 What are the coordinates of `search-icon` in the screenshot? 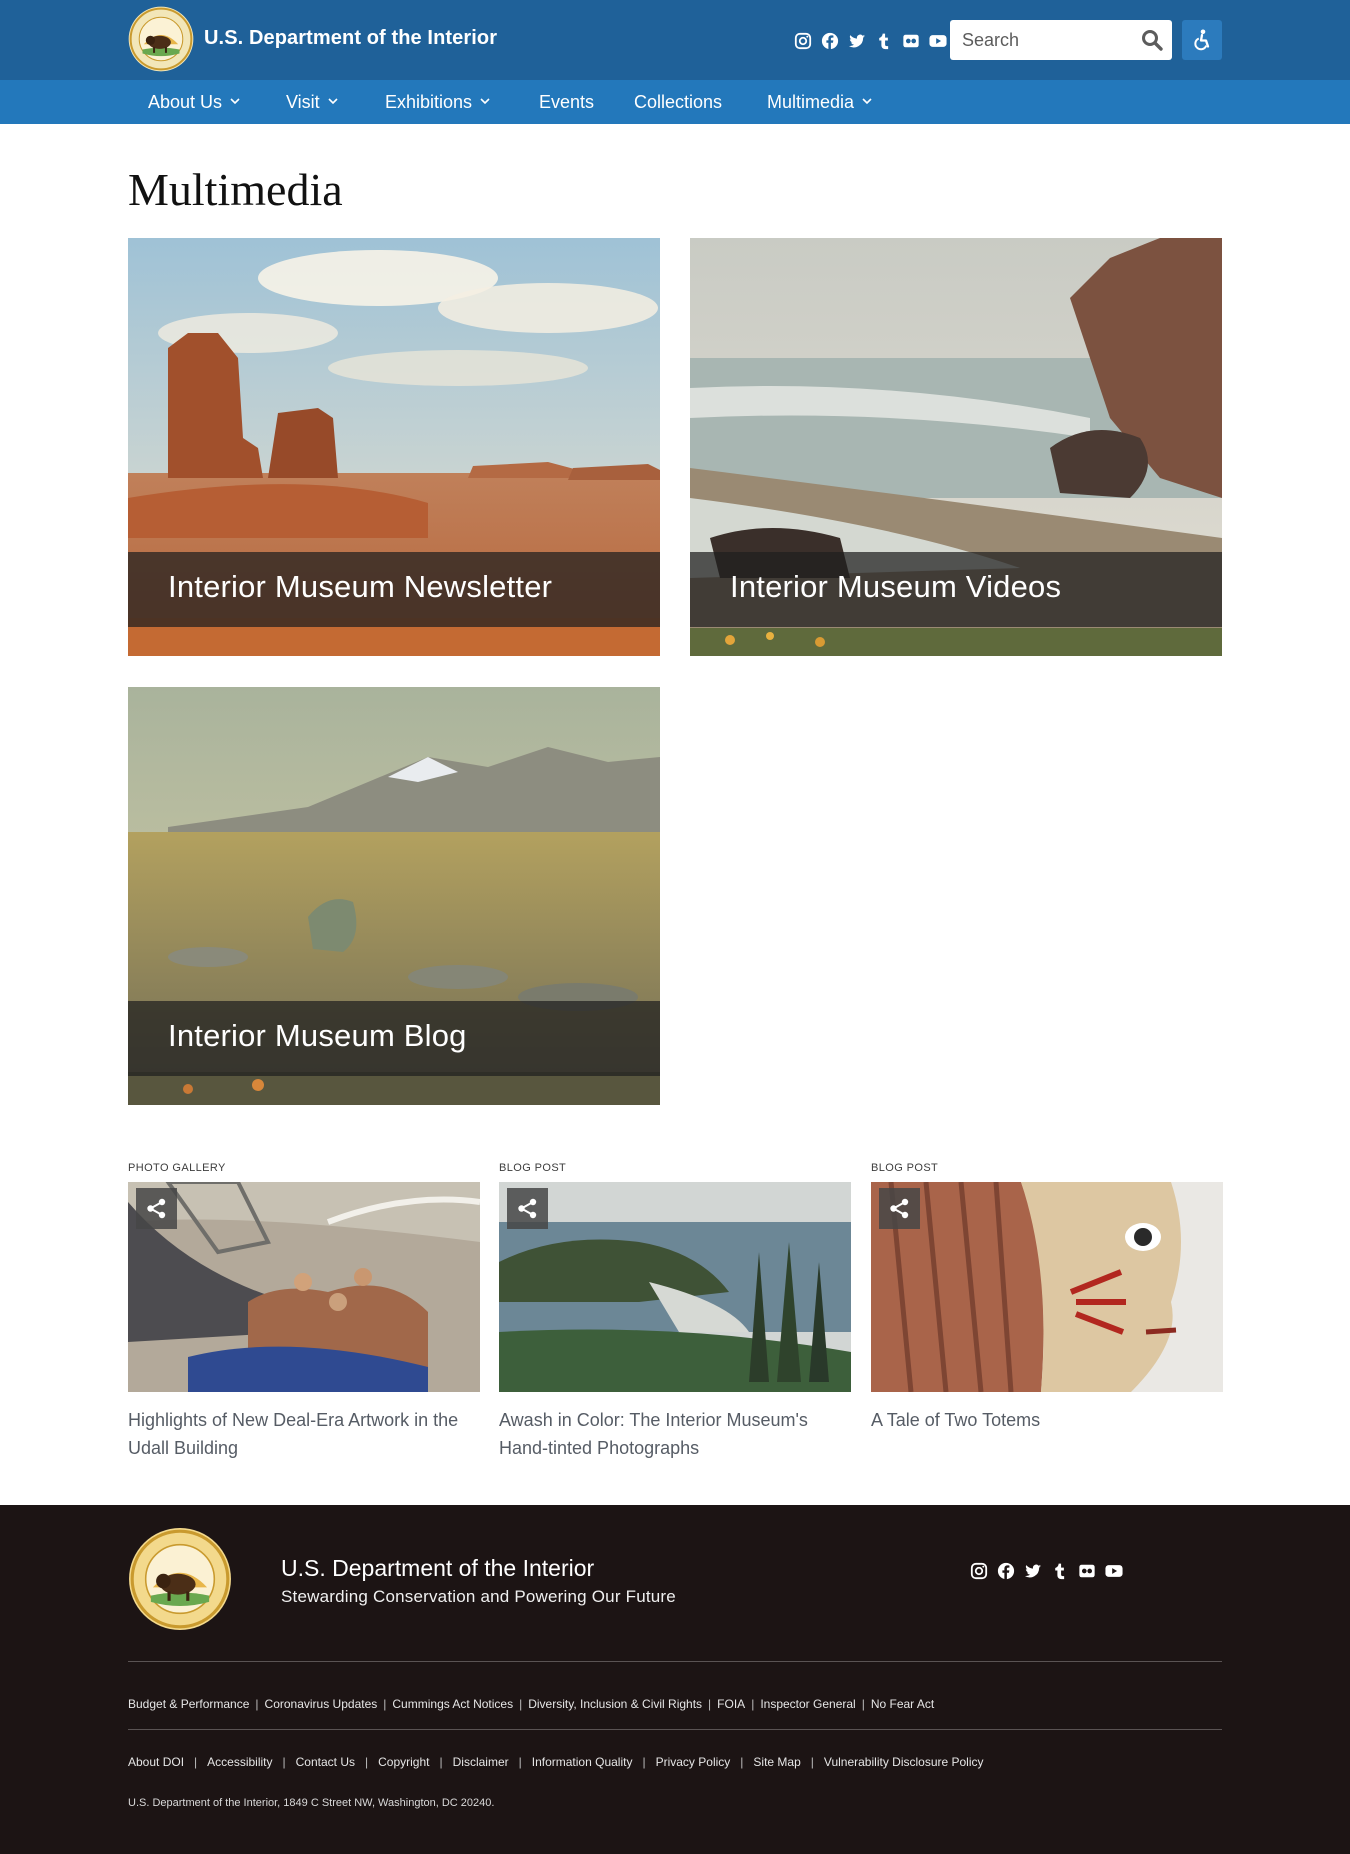 It's located at (1152, 40).